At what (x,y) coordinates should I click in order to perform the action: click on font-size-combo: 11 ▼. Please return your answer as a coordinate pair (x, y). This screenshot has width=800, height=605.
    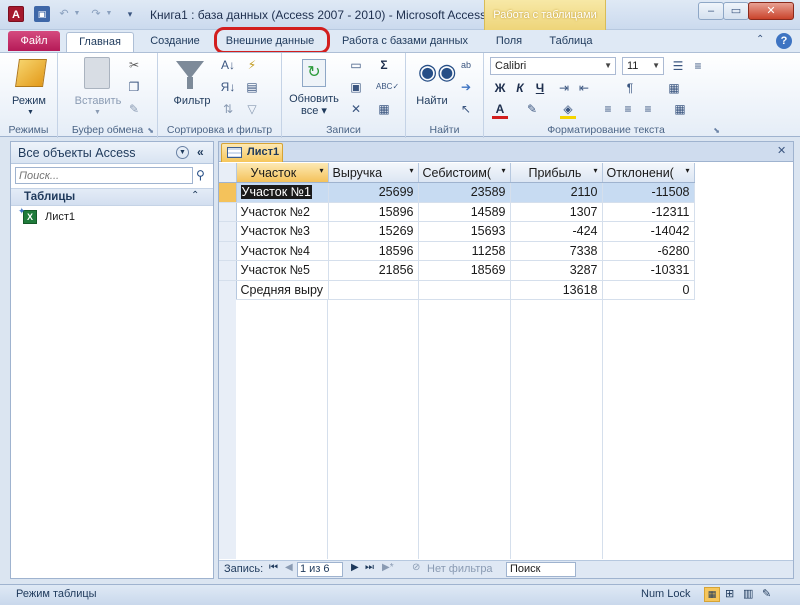
    Looking at the image, I should click on (643, 66).